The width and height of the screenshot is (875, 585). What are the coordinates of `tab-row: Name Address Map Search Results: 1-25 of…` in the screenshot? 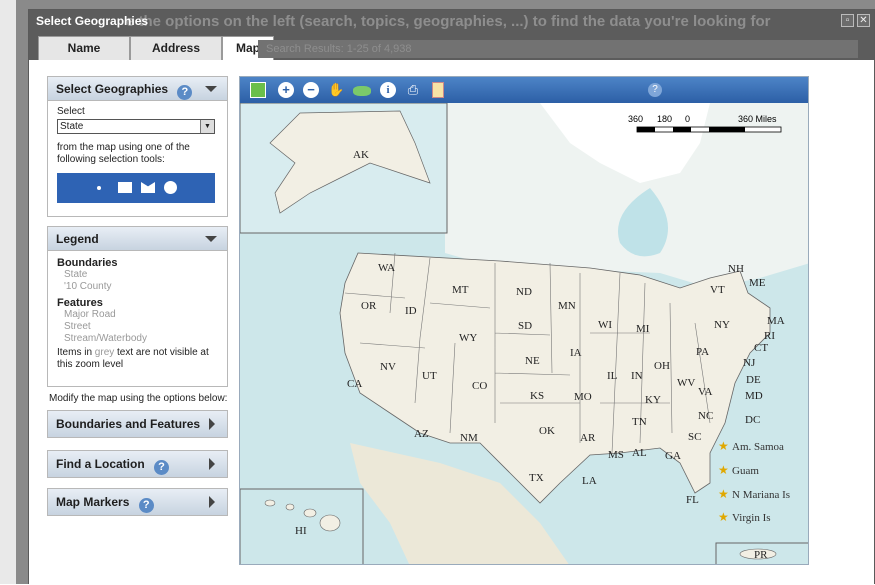 It's located at (451, 47).